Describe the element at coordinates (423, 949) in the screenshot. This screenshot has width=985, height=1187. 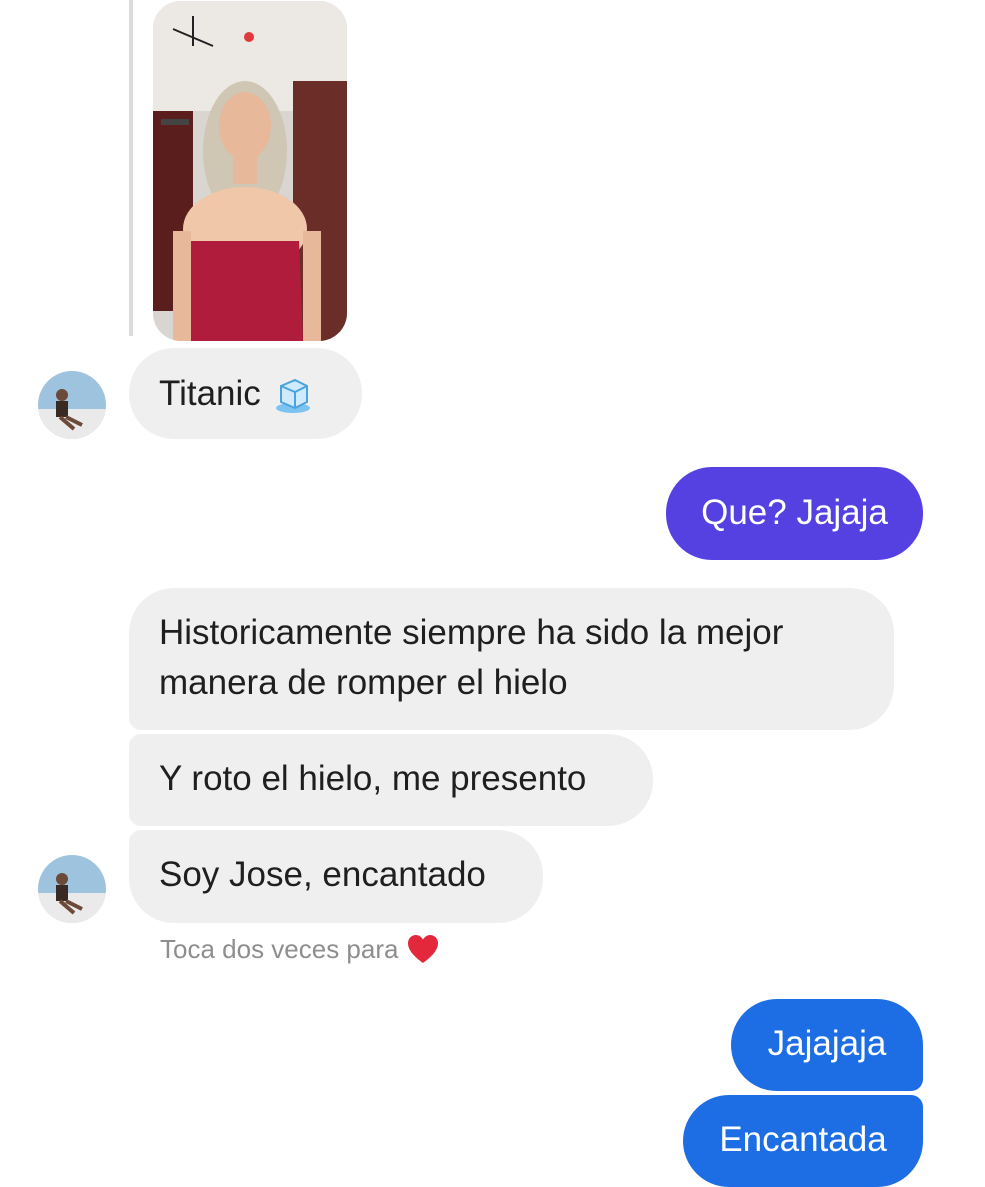
I see `heart-icon` at that location.